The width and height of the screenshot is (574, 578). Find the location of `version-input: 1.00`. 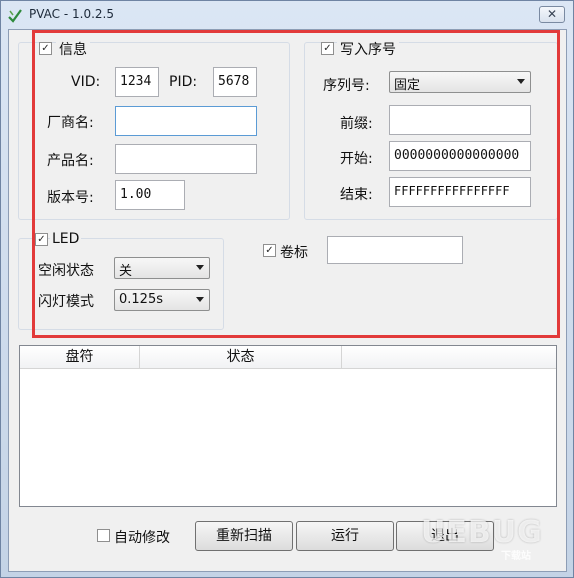

version-input: 1.00 is located at coordinates (150, 195).